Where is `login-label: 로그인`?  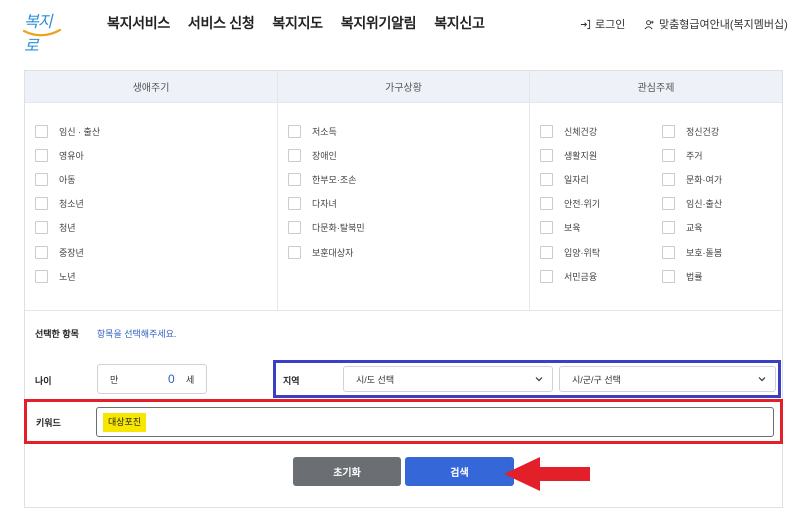
login-label: 로그인 is located at coordinates (610, 25).